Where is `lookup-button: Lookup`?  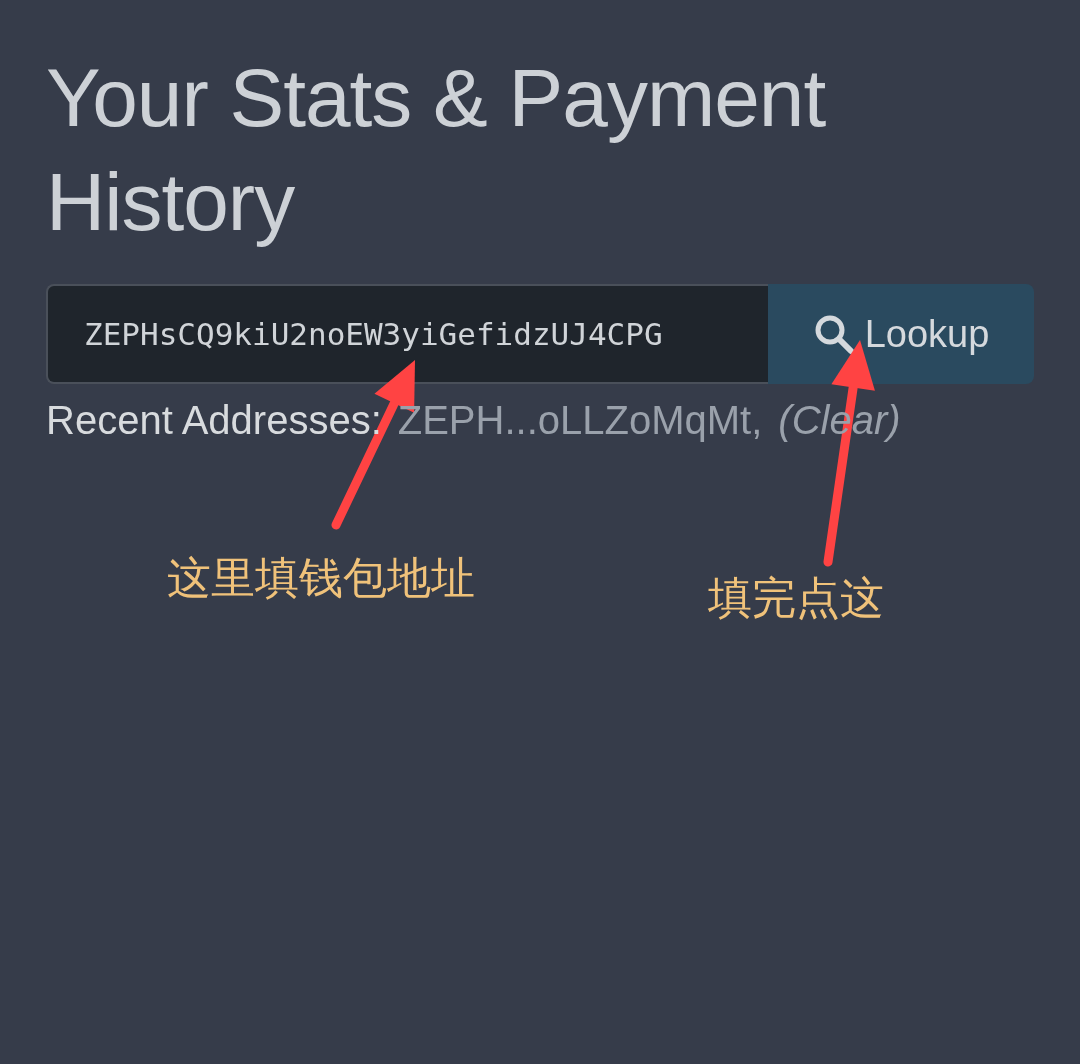 lookup-button: Lookup is located at coordinates (901, 334).